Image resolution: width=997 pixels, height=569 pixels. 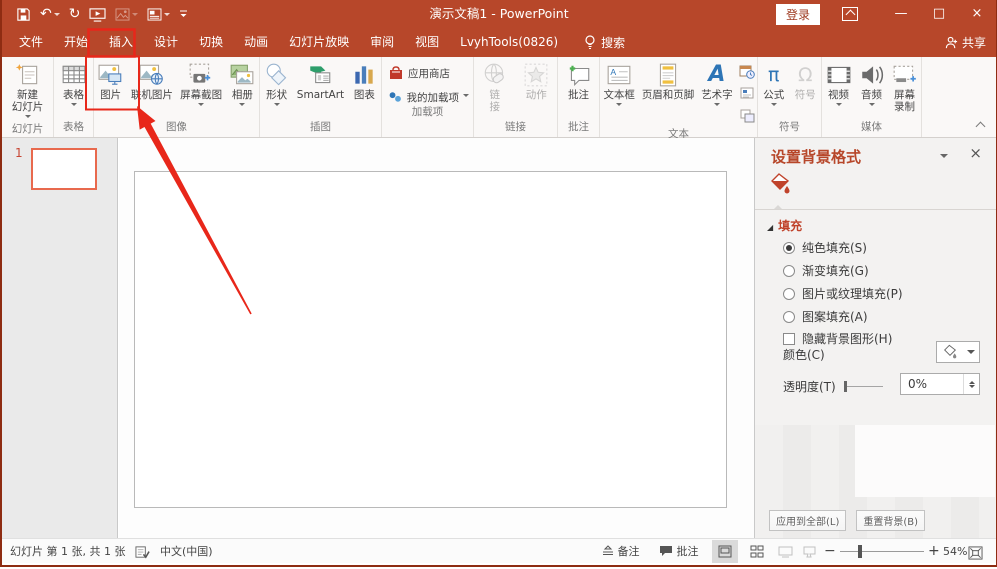 I want to click on table-icon, so click(x=74, y=75).